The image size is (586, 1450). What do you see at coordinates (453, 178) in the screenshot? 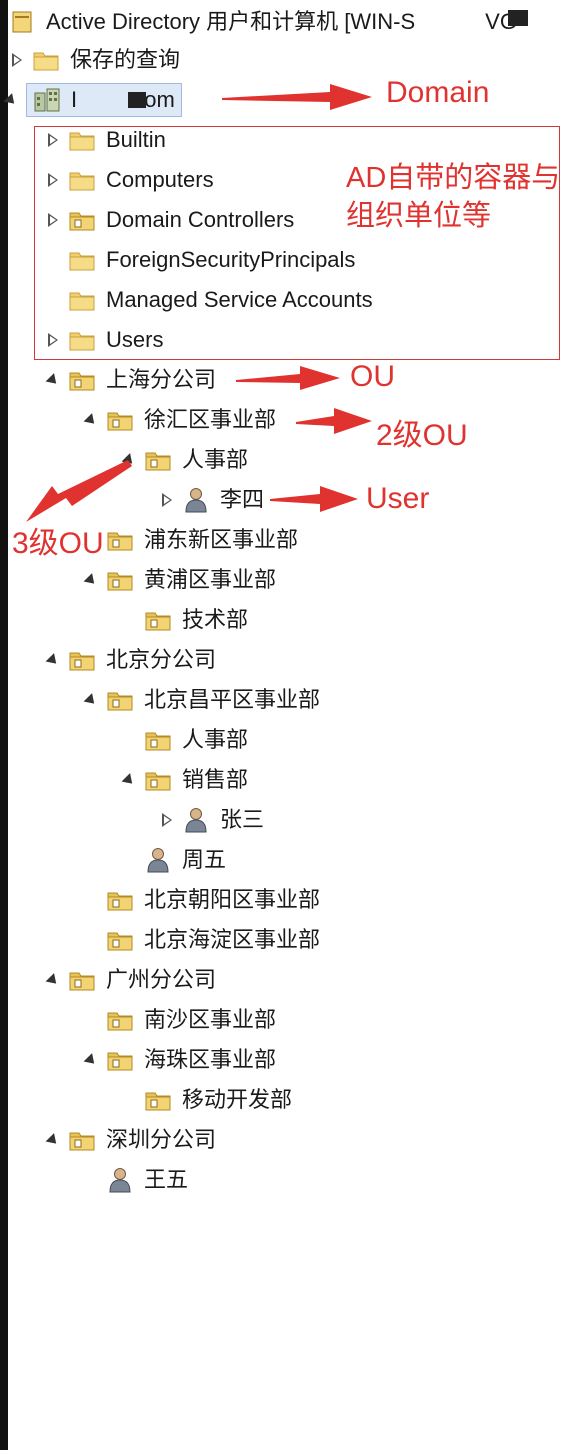
I see `annotation-containers-line1: AD自带的容器与` at bounding box center [453, 178].